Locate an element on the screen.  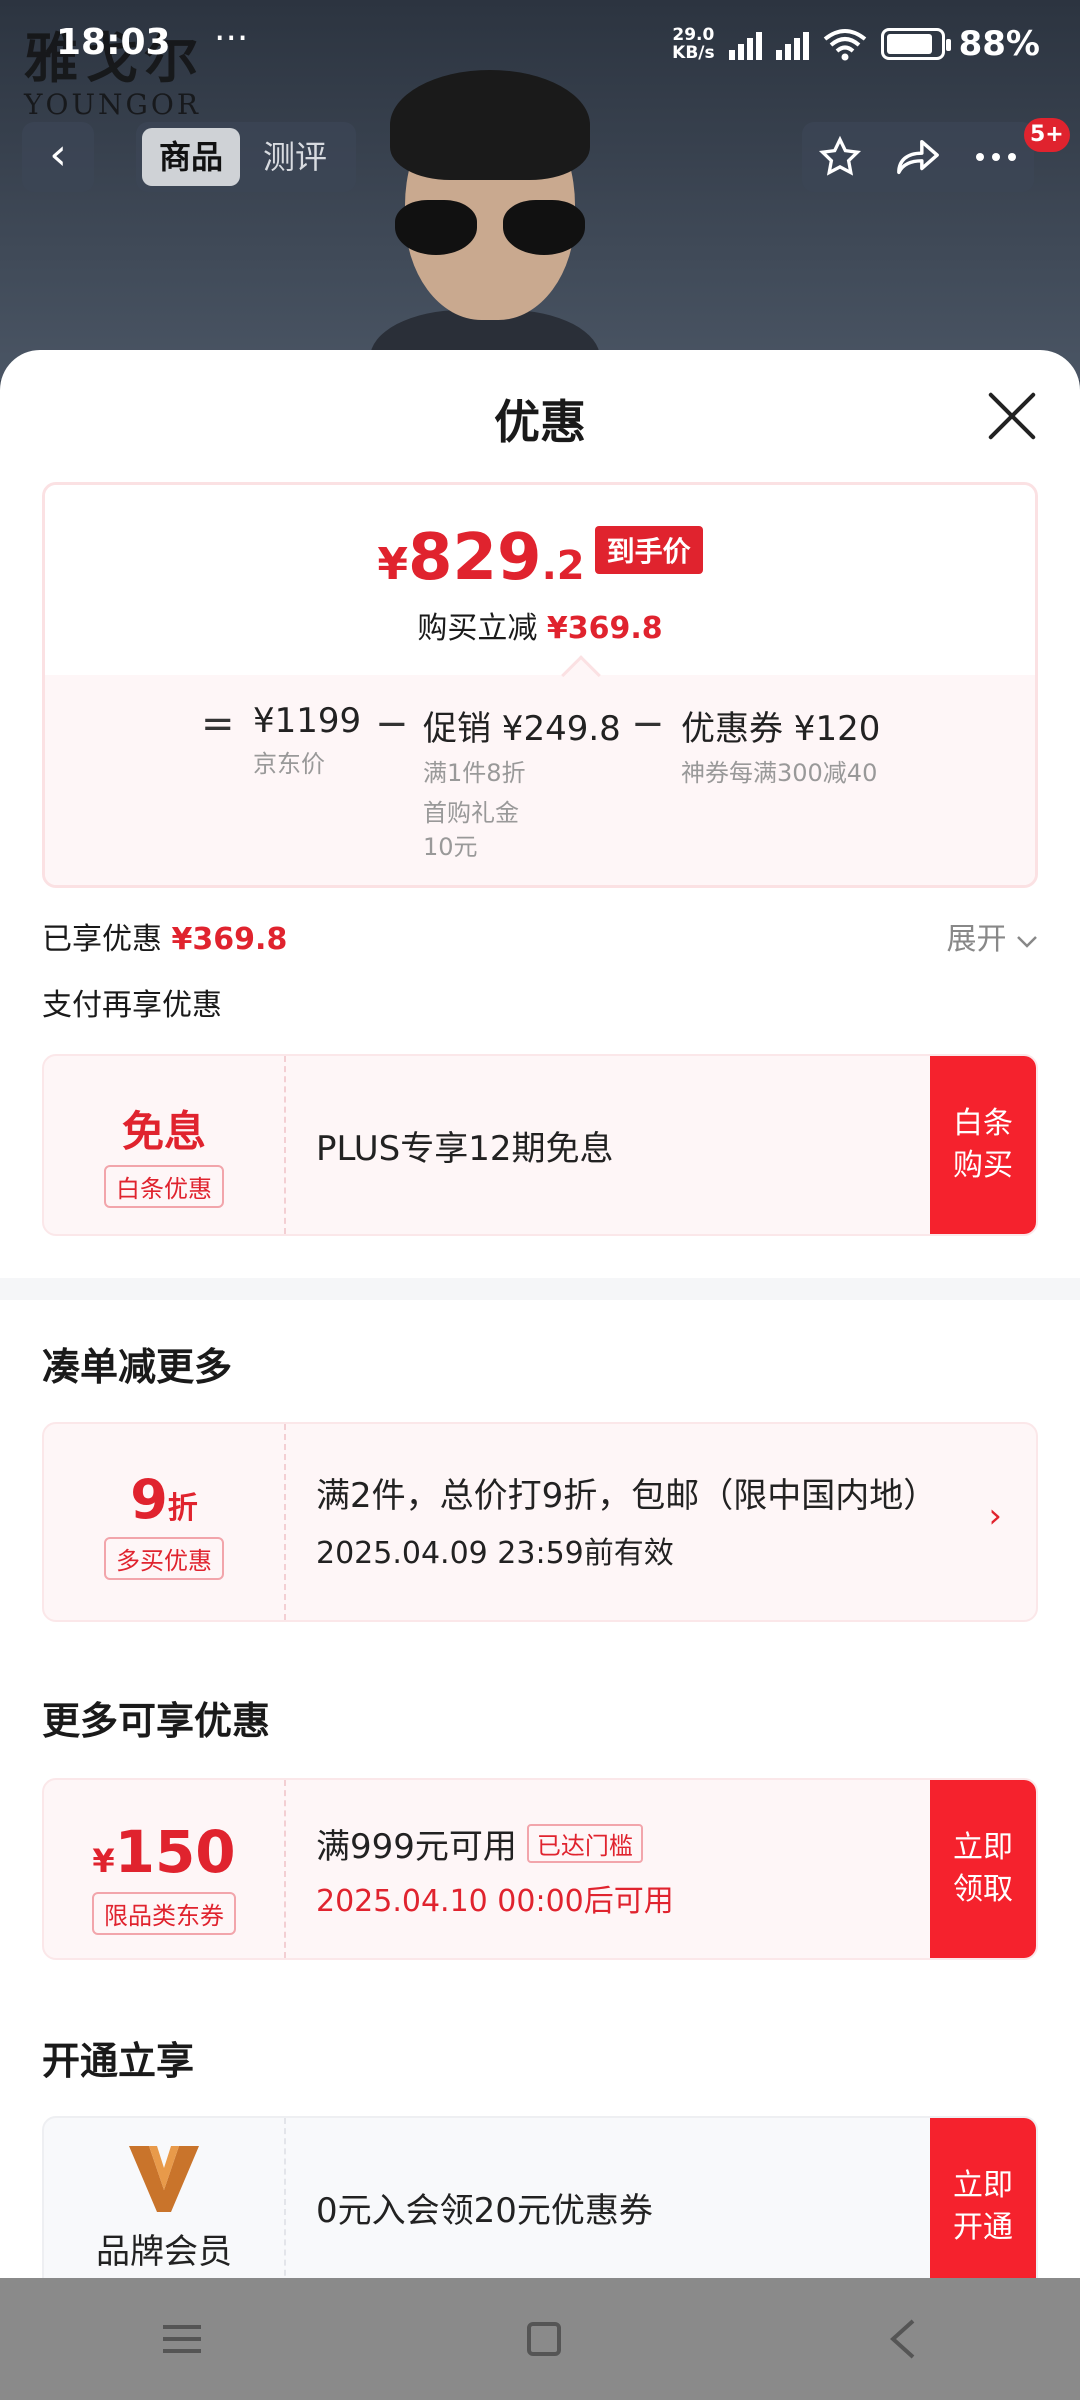
message-badge: 5+ is located at coordinates (1047, 135).